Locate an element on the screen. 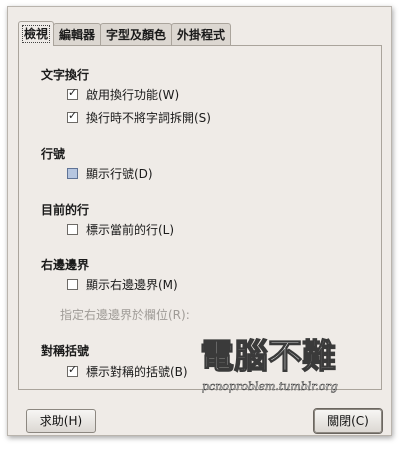  show-line-numbers-label: 顯示行號(D) is located at coordinates (119, 173).